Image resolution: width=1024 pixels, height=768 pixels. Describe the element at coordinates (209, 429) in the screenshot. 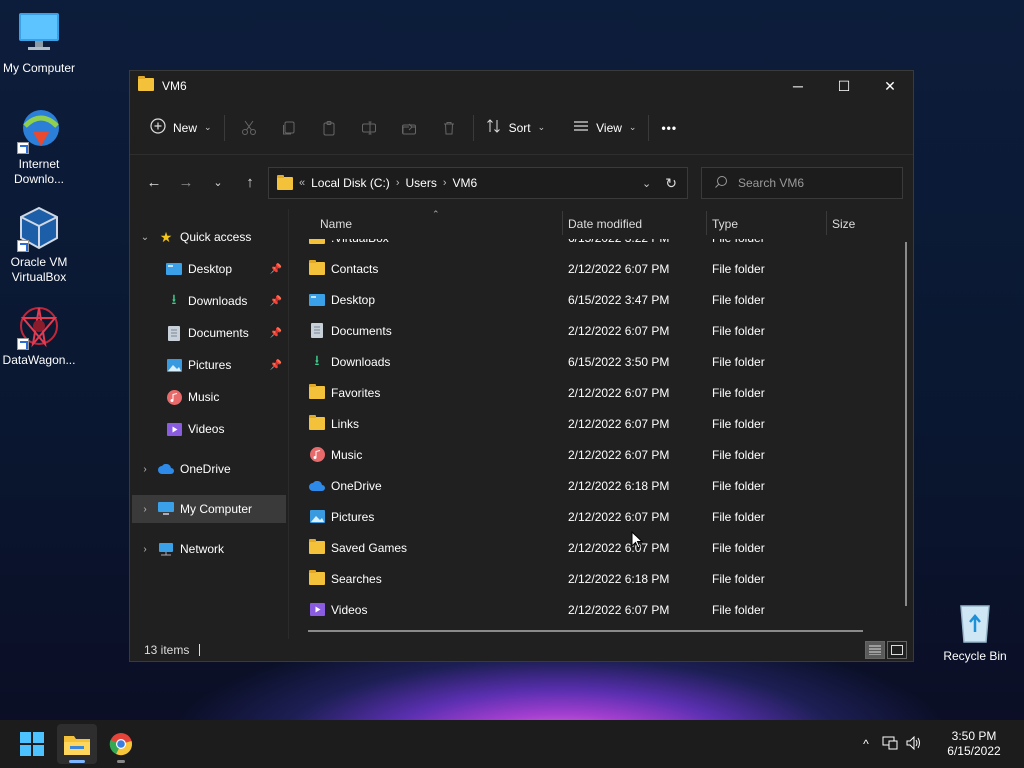

I see `nav-videos: Videos` at that location.